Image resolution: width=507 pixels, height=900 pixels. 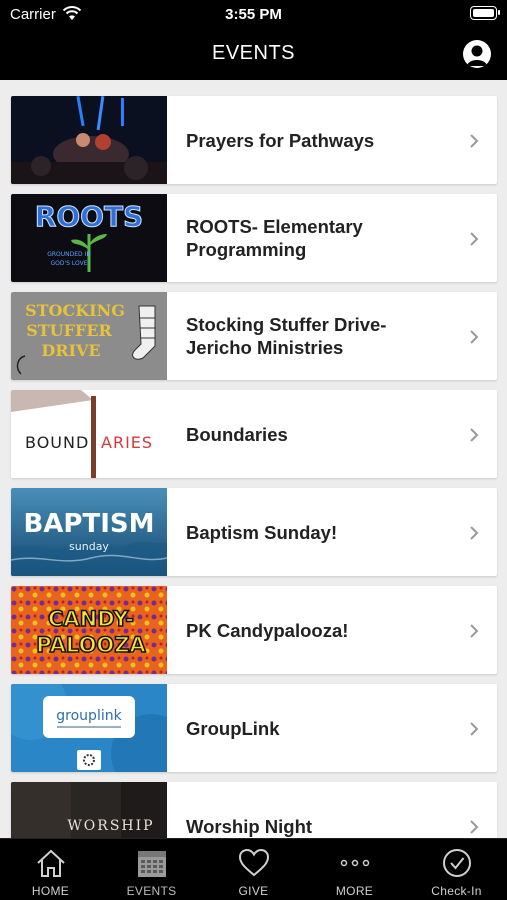 I want to click on event-title: Boundaries, so click(x=237, y=434).